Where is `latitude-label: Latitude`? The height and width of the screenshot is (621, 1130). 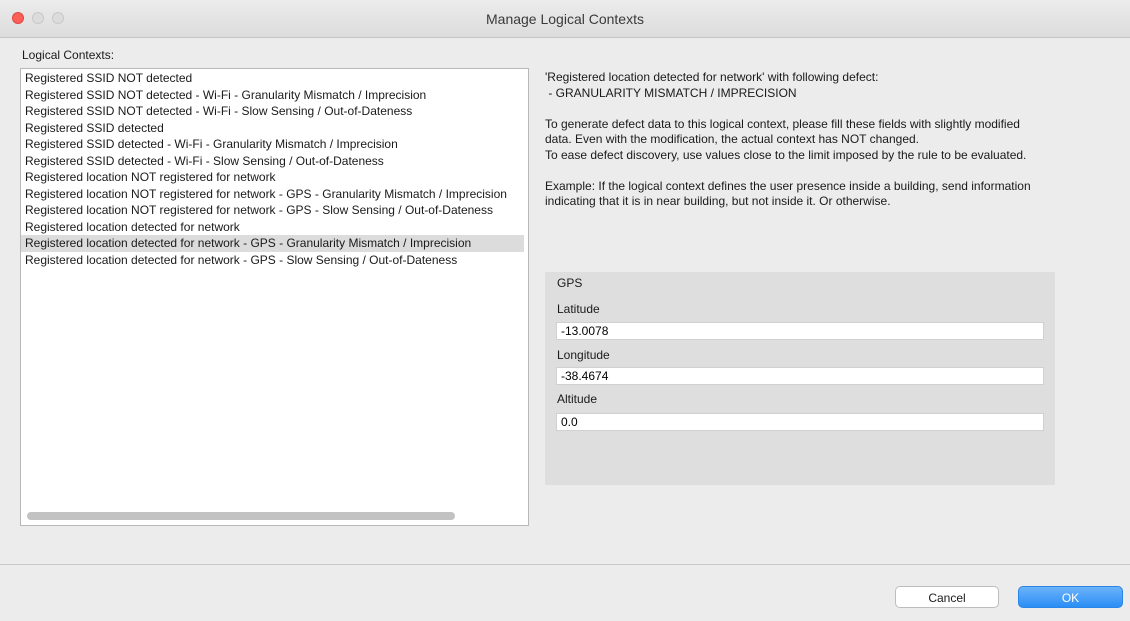 latitude-label: Latitude is located at coordinates (578, 309).